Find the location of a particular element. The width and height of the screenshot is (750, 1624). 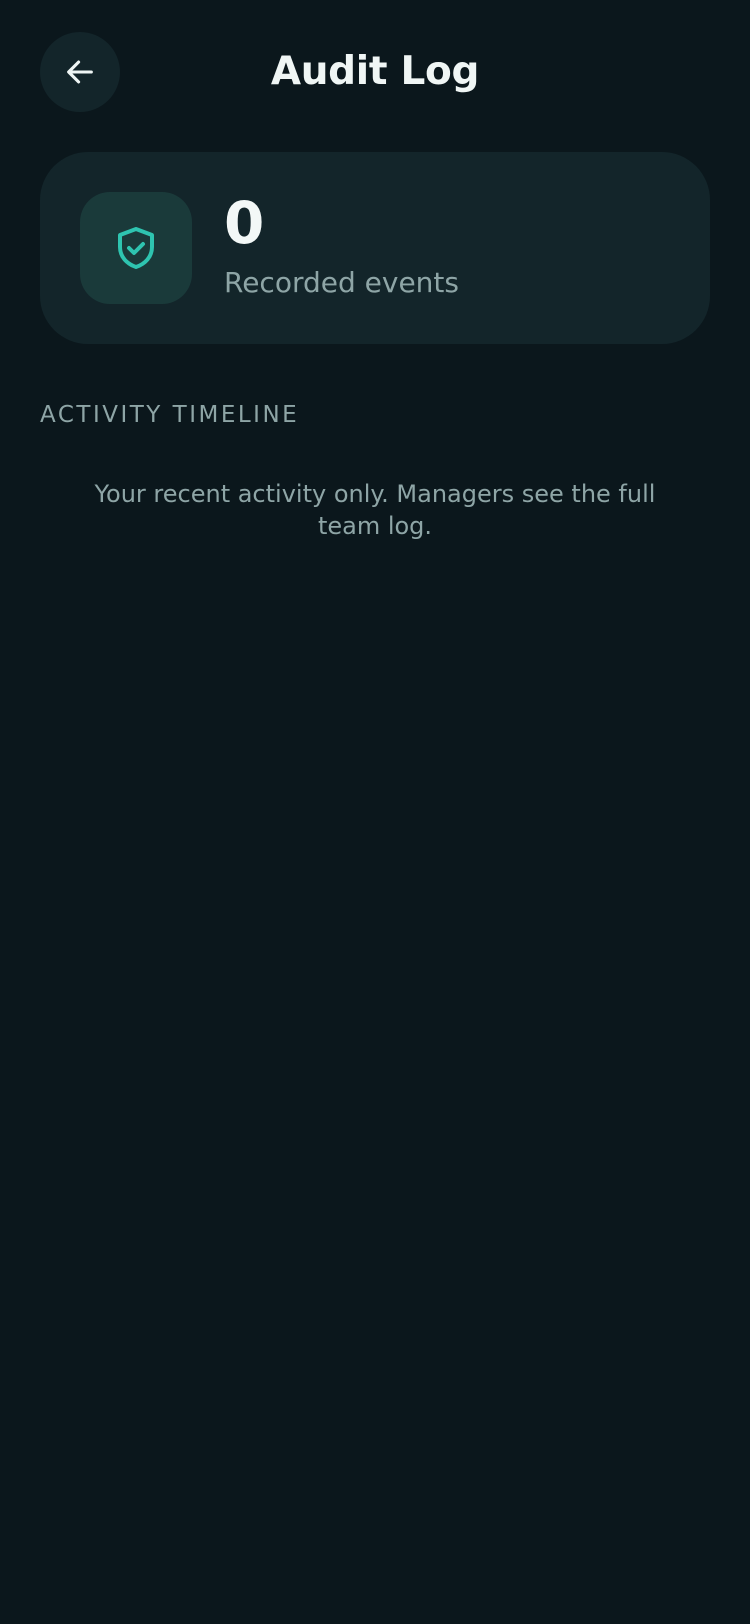

recorded-events-label: Recorded events is located at coordinates (341, 282).